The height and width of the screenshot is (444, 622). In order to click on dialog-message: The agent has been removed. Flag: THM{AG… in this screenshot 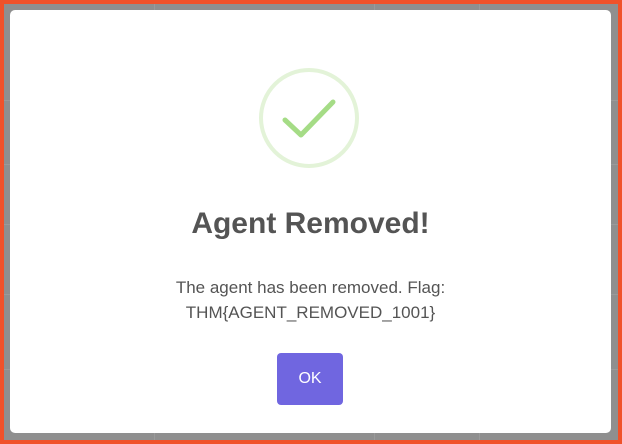, I will do `click(310, 300)`.